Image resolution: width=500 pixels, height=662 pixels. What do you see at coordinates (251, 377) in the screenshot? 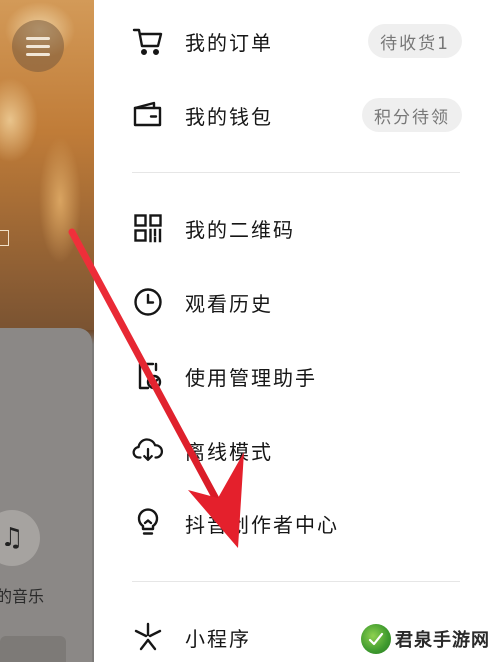
I see `menu-item-label: 使用管理助手` at bounding box center [251, 377].